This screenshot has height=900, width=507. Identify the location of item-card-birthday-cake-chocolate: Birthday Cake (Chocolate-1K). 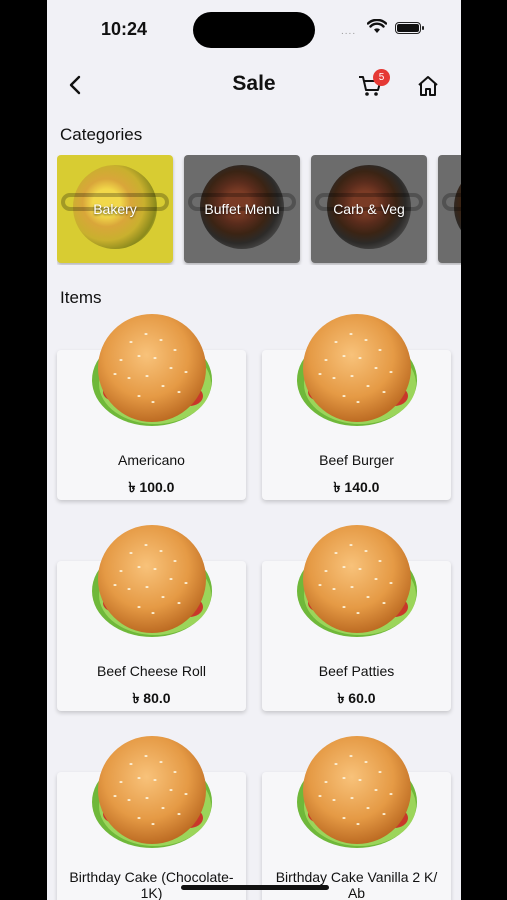
(151, 818).